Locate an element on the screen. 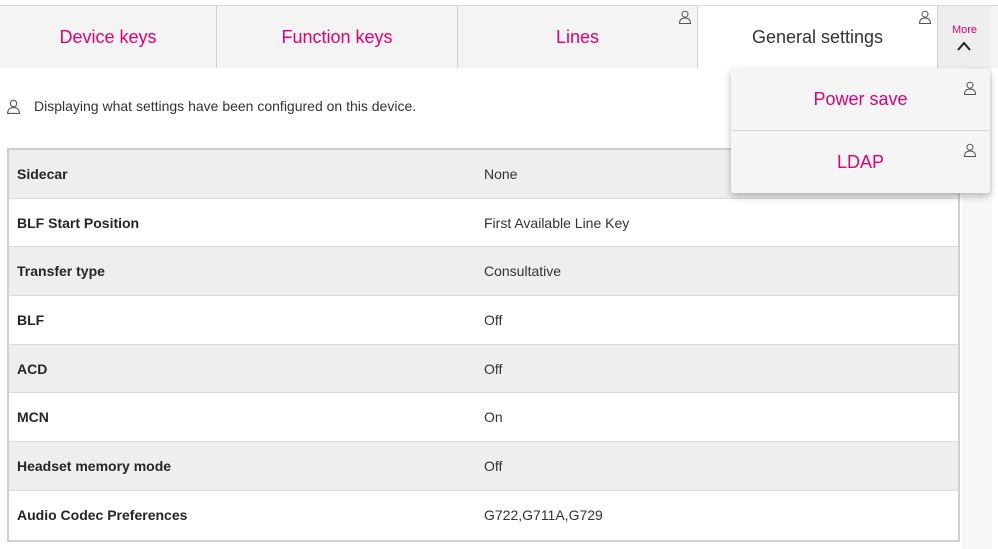 The width and height of the screenshot is (998, 549). setting-name: Headset memory mode is located at coordinates (94, 465).